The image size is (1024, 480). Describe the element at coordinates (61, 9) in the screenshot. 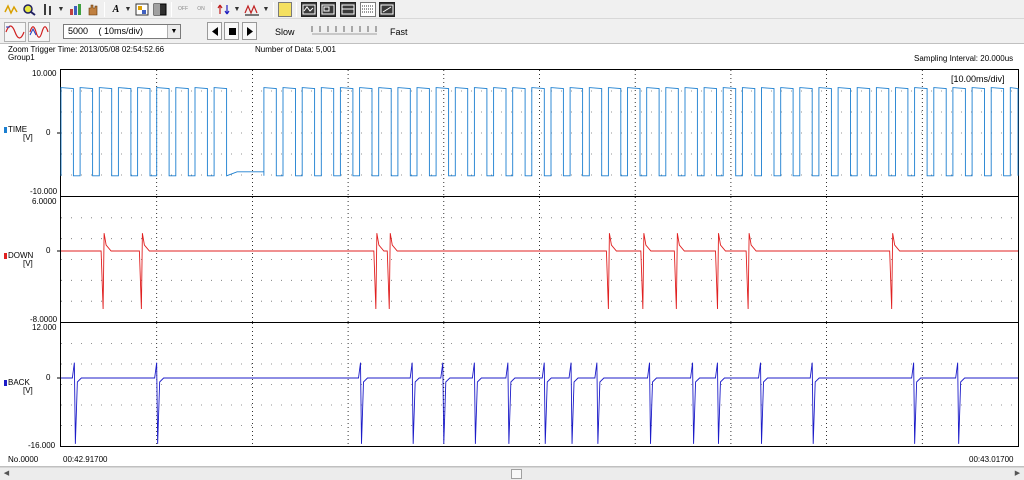

I see `cursor-dropdown-icon: ▼` at that location.